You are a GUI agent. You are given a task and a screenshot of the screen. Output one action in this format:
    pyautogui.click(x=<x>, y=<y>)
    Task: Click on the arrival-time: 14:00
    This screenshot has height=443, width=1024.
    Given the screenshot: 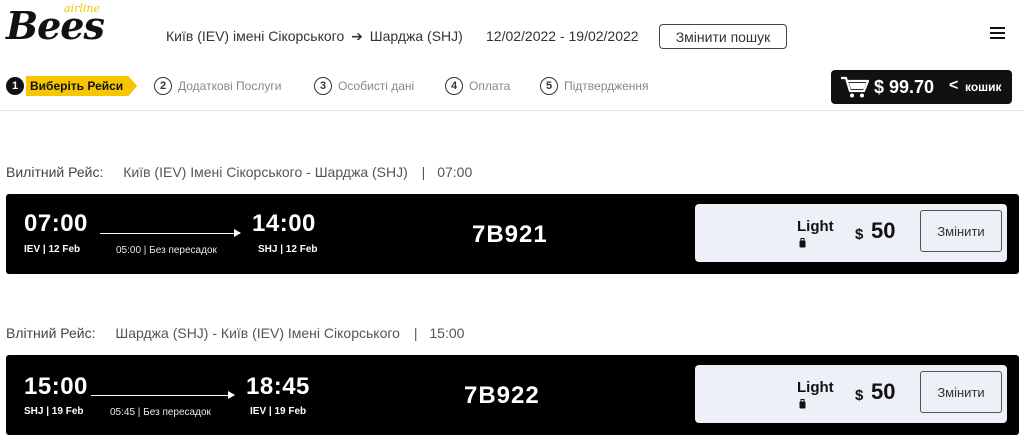 What is the action you would take?
    pyautogui.click(x=284, y=223)
    